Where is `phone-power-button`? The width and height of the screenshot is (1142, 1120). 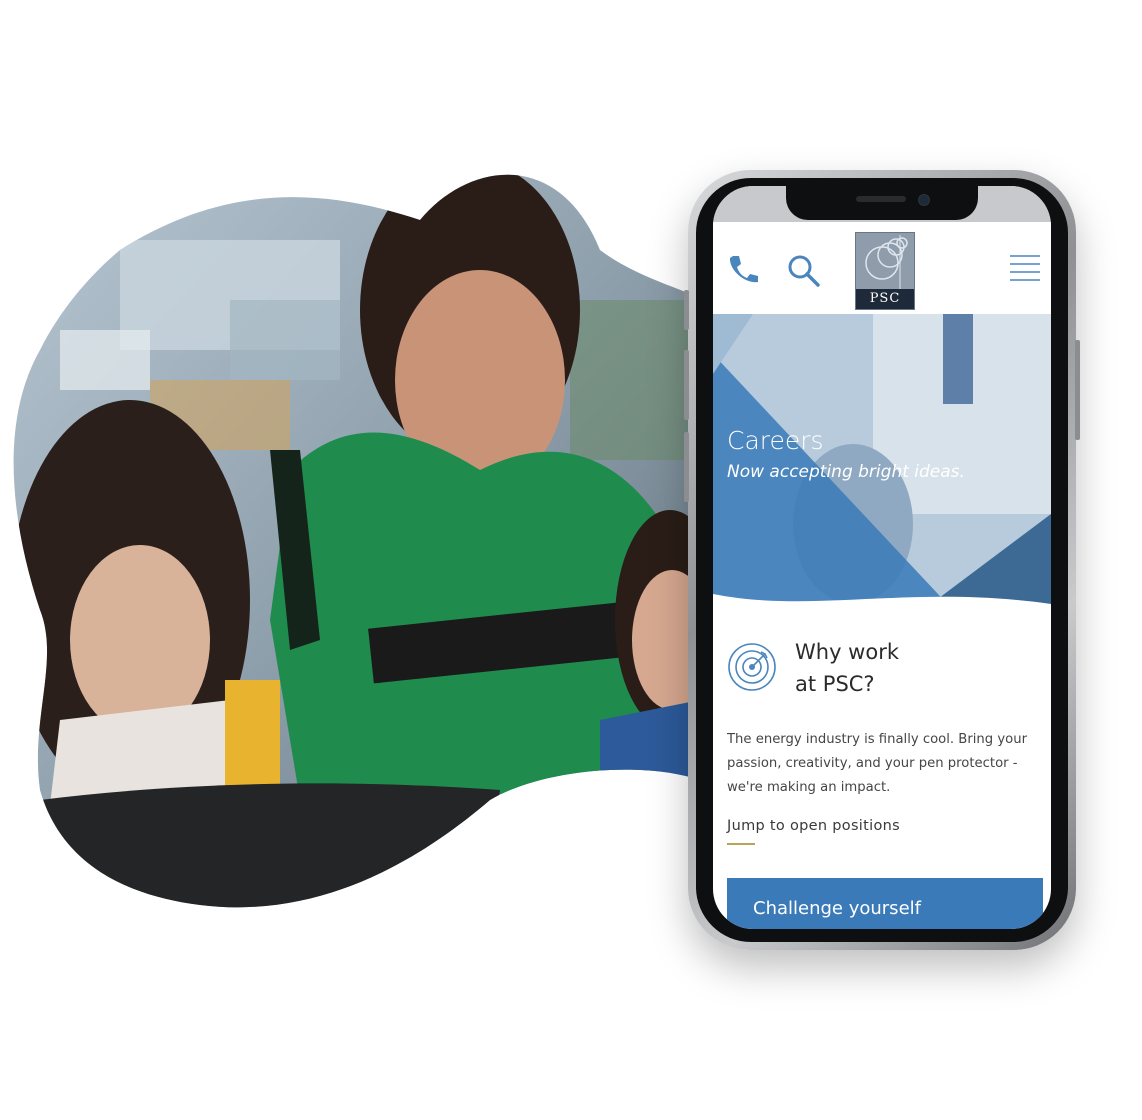 phone-power-button is located at coordinates (1077, 390).